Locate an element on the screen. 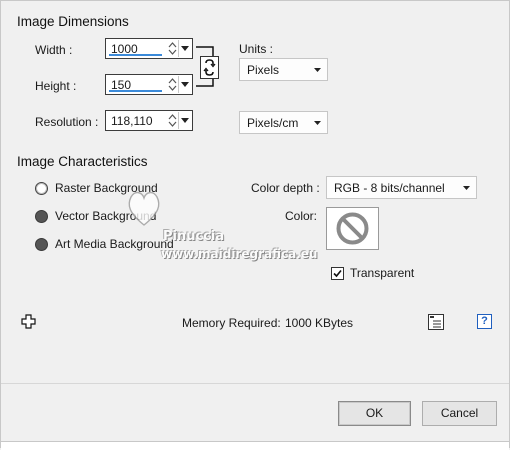 The width and height of the screenshot is (510, 450). height-input: 150 is located at coordinates (149, 84).